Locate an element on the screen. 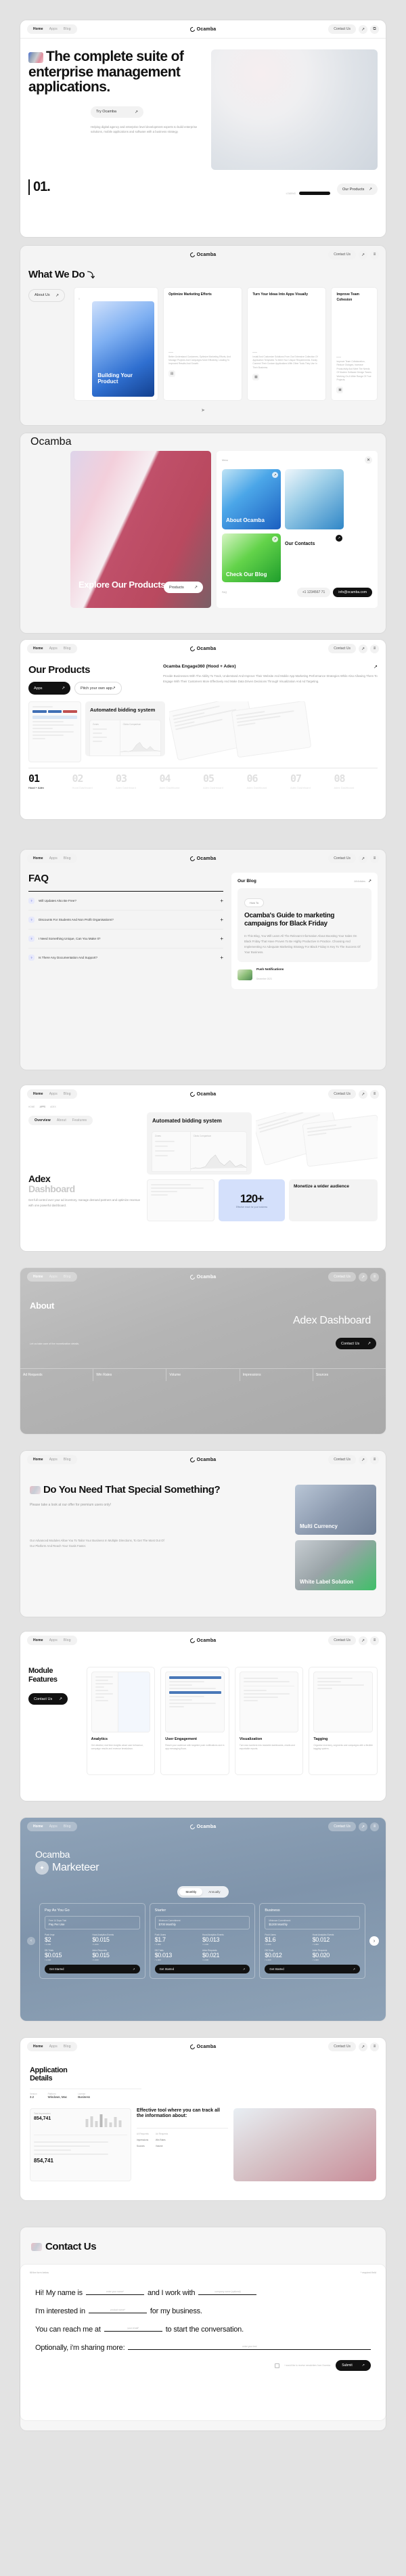 This screenshot has height=2576, width=406. tab-about: About is located at coordinates (61, 1120).